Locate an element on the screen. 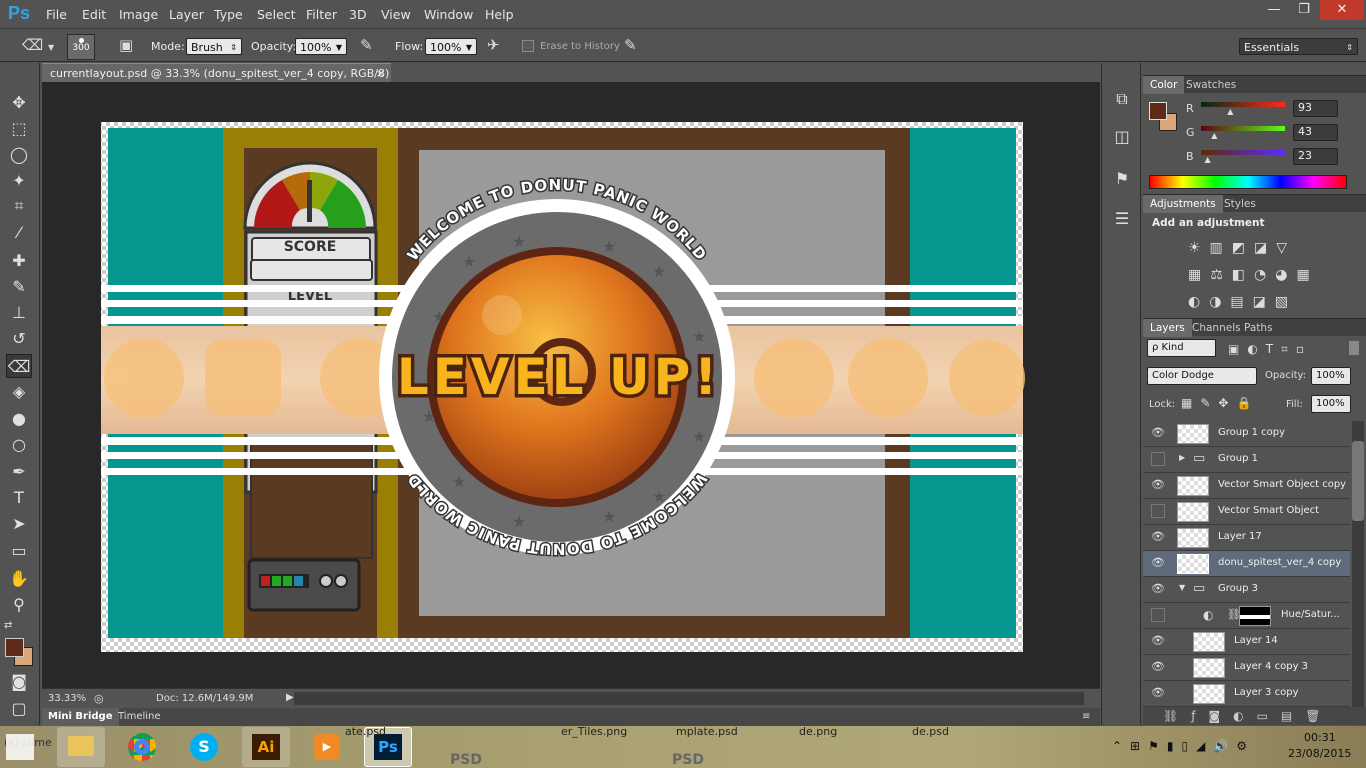 Image resolution: width=1366 pixels, height=768 pixels. filter-toggle is located at coordinates (1354, 348).